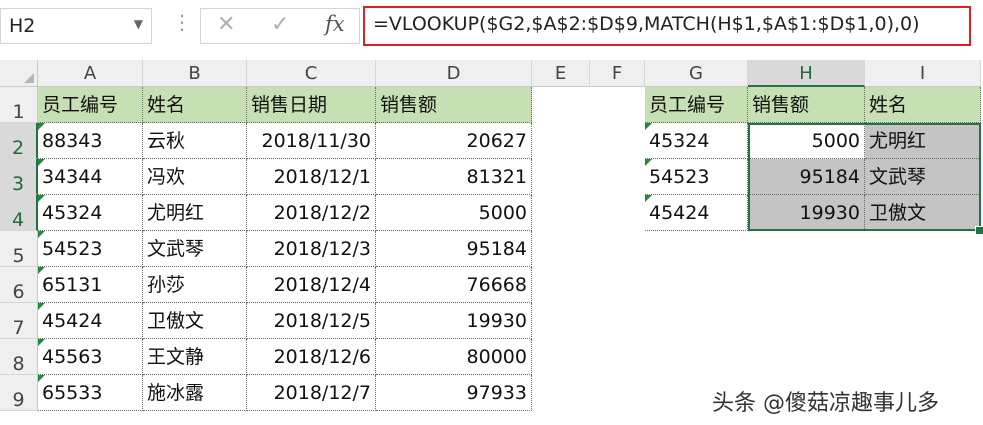  What do you see at coordinates (90, 213) in the screenshot?
I see `table1-cell: 45324` at bounding box center [90, 213].